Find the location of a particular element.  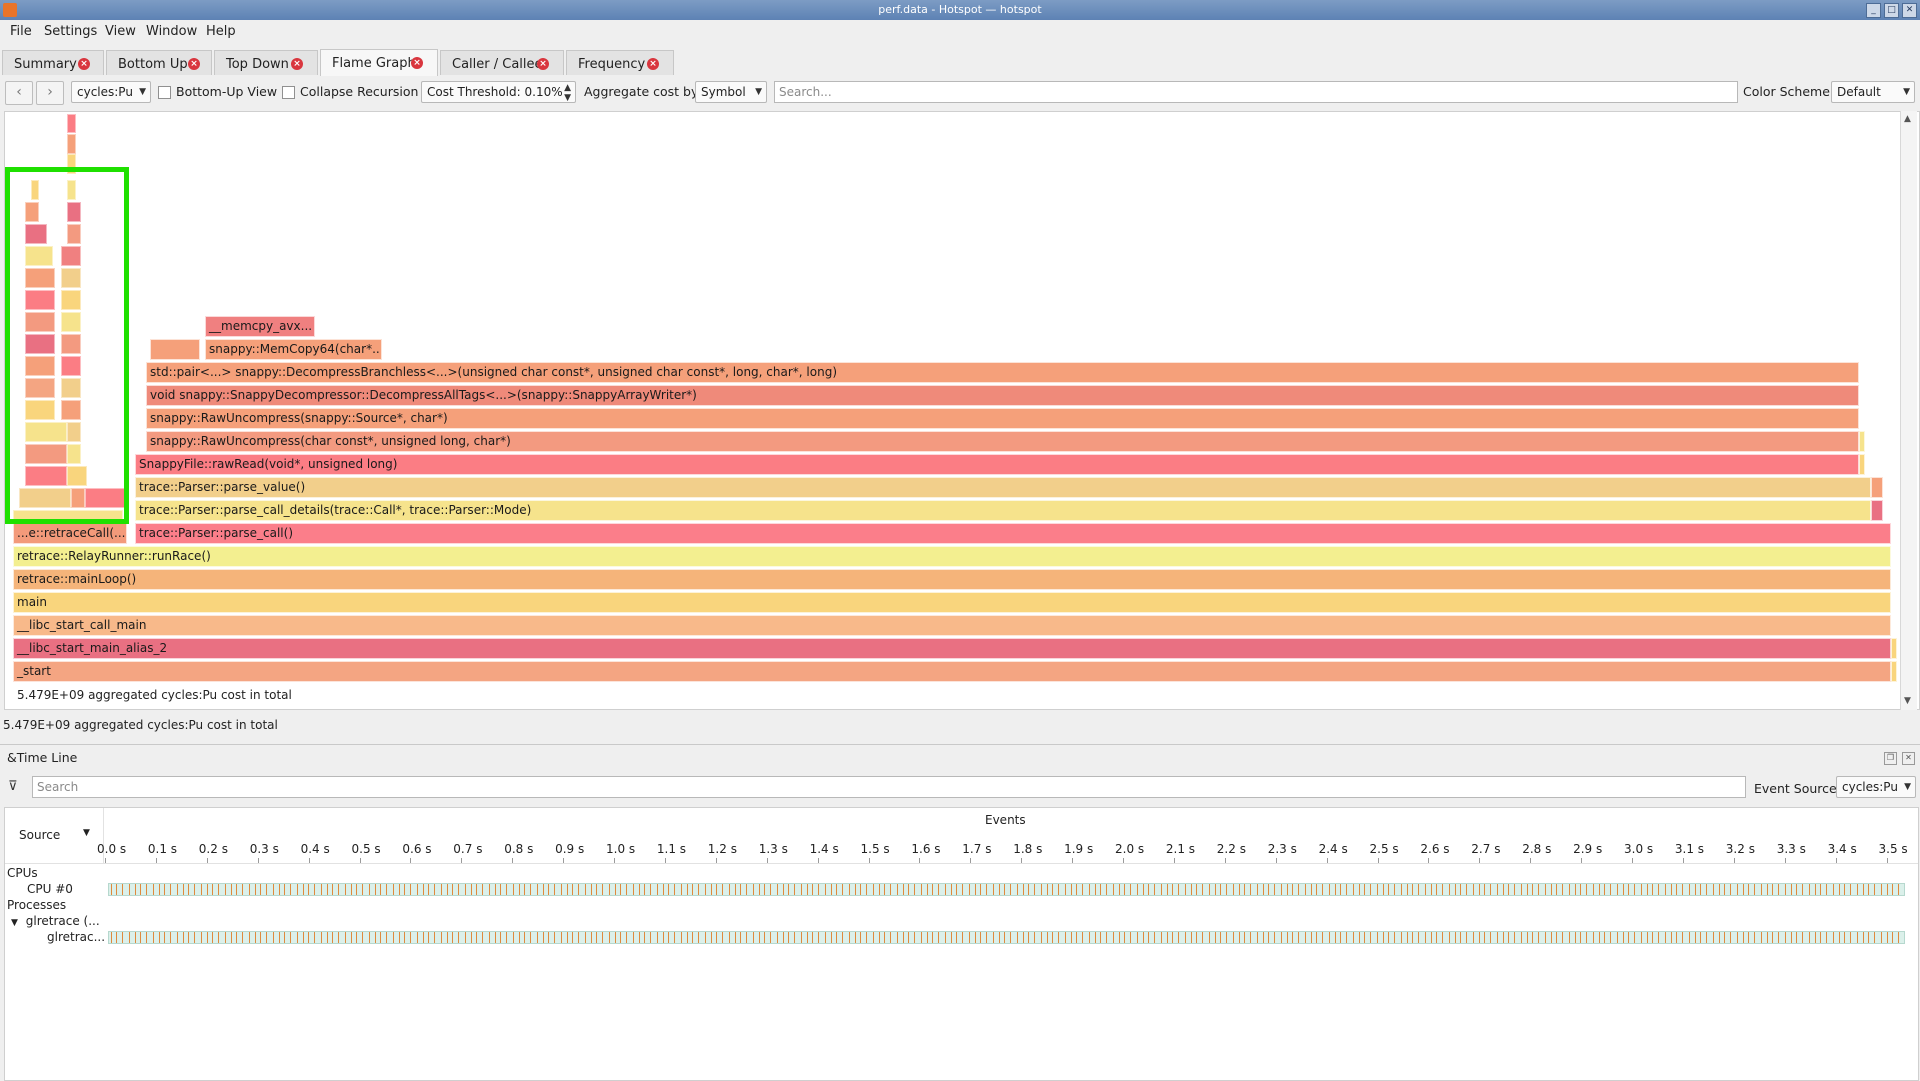

flame-frame: __libc_start_call_main is located at coordinates (952, 625).